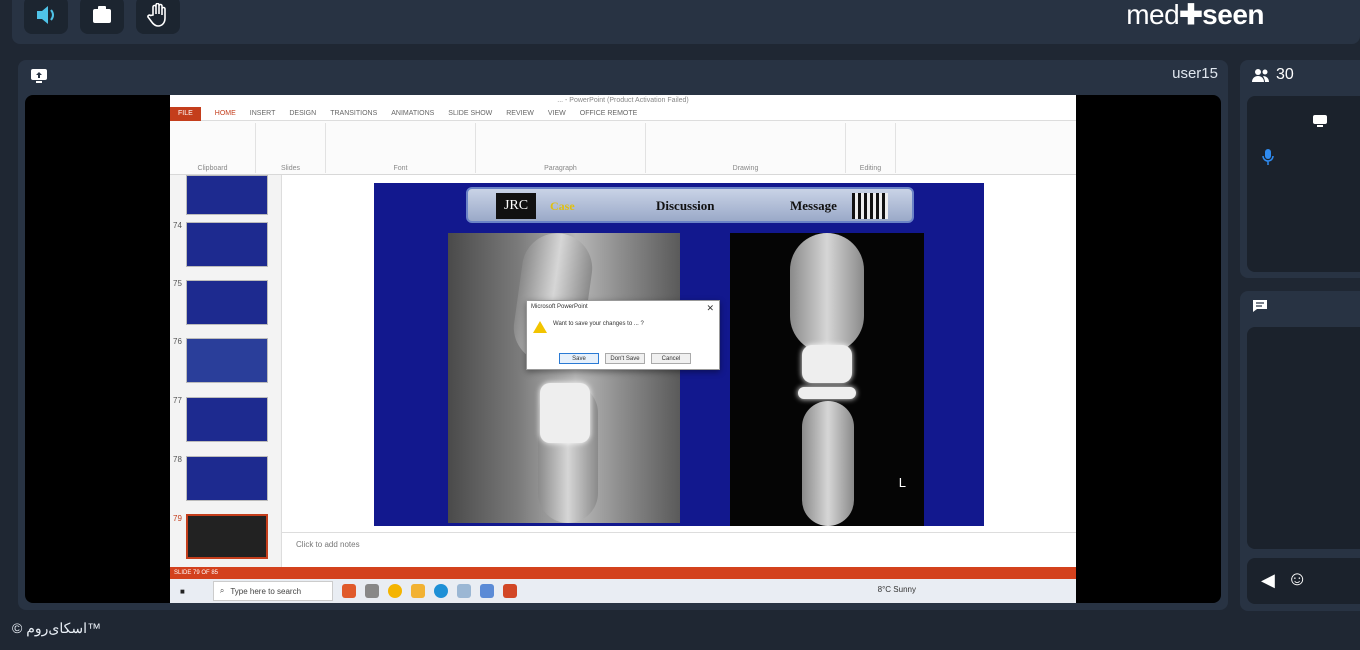  What do you see at coordinates (557, 113) in the screenshot?
I see `tab-view: VIEW` at bounding box center [557, 113].